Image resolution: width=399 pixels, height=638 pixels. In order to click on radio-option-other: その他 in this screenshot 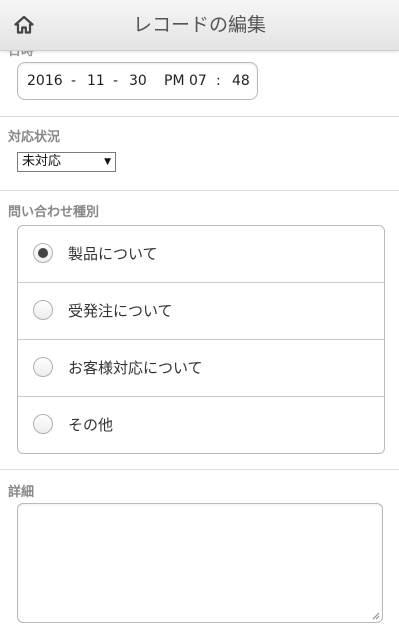, I will do `click(201, 424)`.